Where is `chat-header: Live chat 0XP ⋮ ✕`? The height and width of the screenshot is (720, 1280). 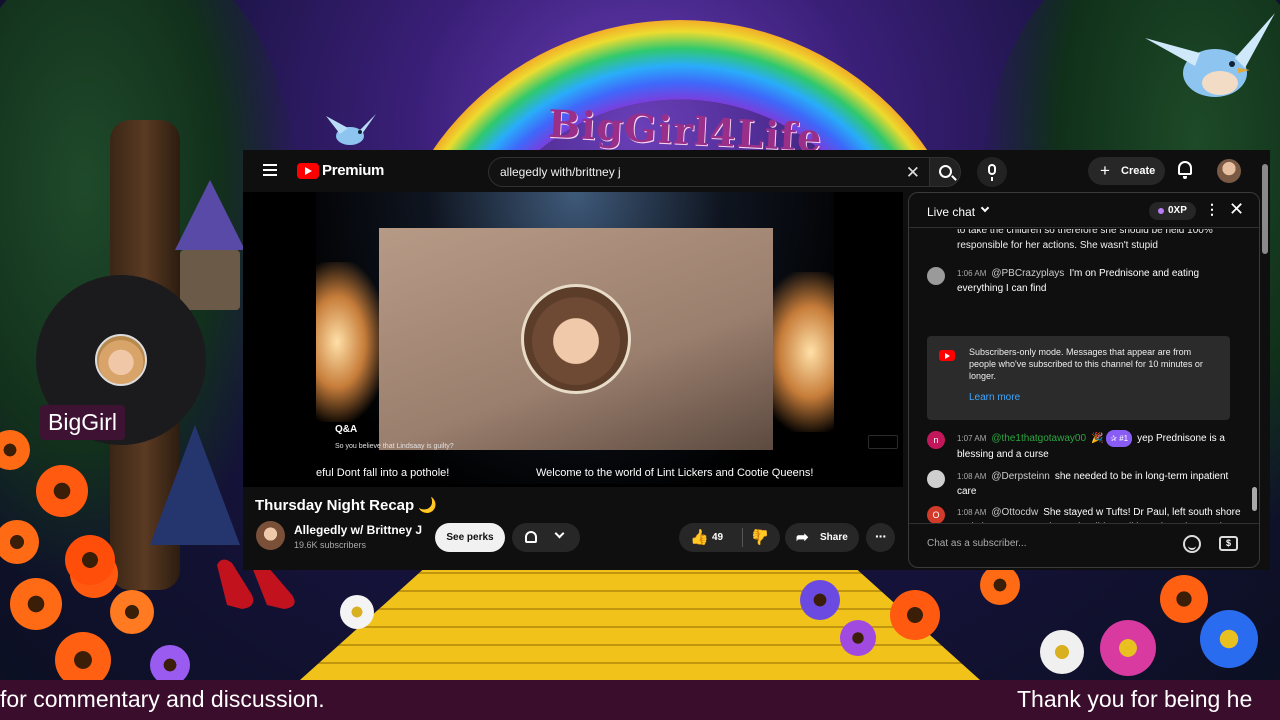 chat-header: Live chat 0XP ⋮ ✕ is located at coordinates (1084, 210).